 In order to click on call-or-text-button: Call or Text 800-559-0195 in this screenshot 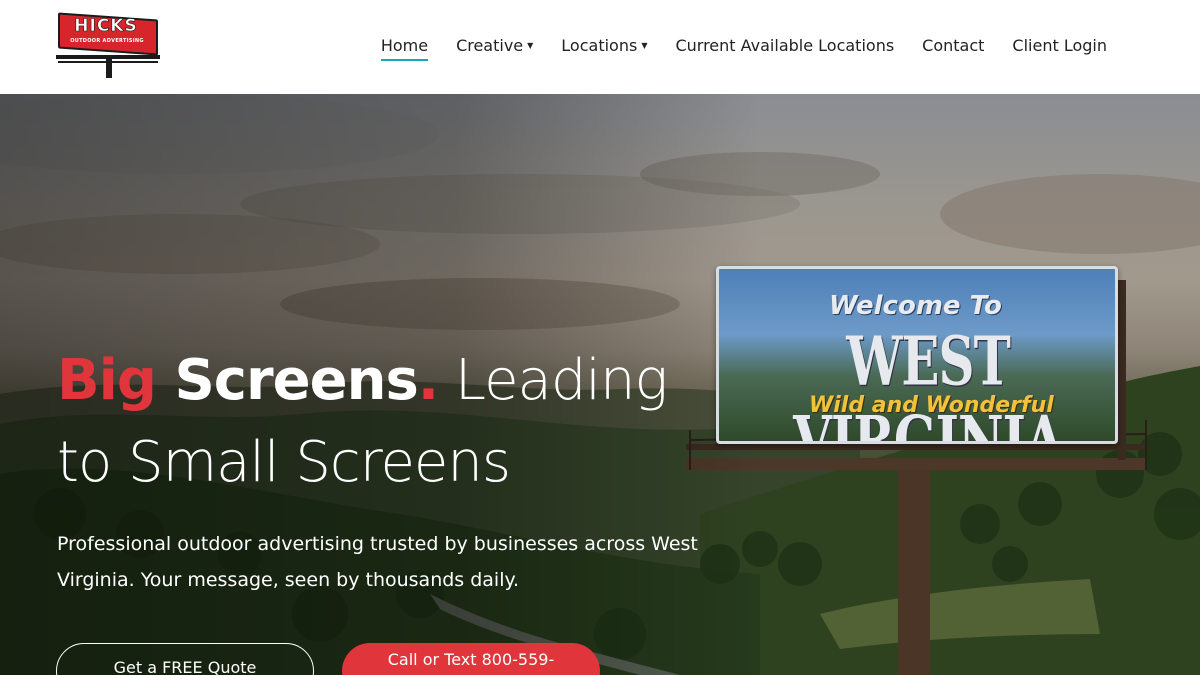, I will do `click(471, 659)`.